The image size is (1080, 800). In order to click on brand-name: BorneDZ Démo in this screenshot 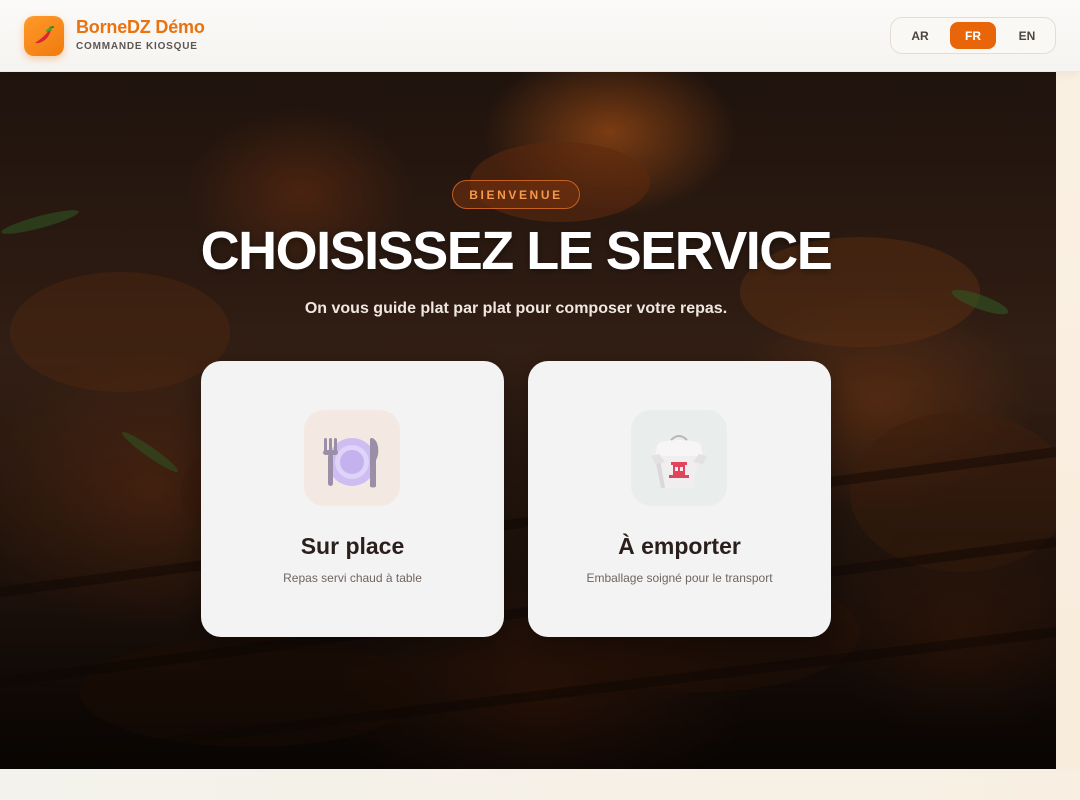, I will do `click(140, 27)`.